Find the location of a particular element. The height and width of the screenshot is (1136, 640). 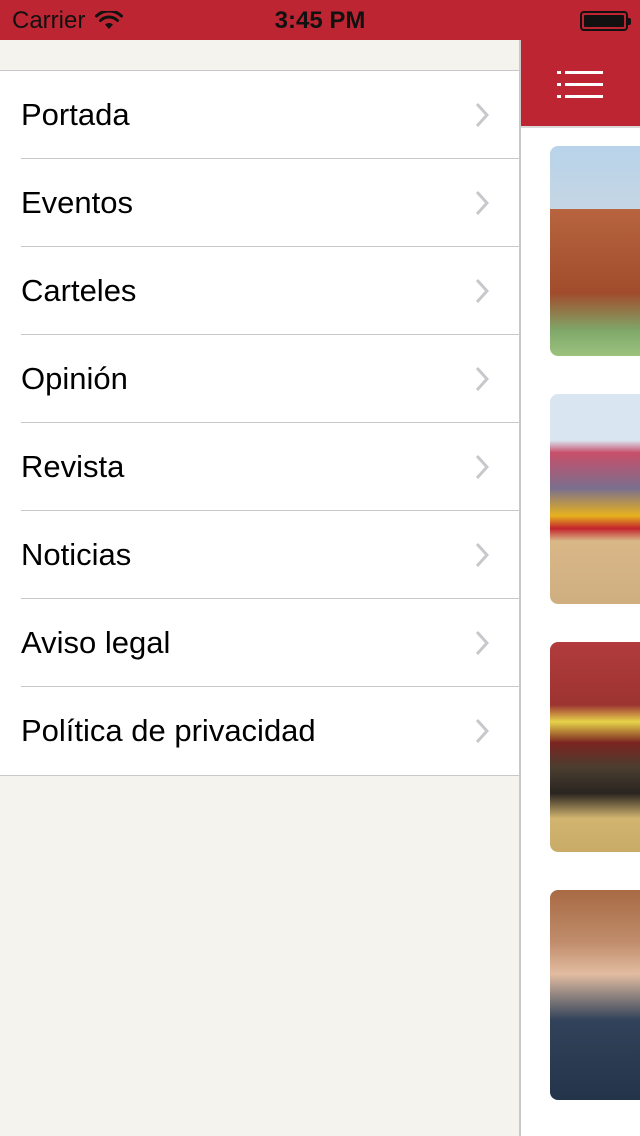

menu-item-label: Aviso legal is located at coordinates (96, 642).